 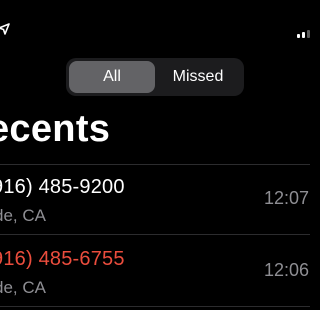 I want to click on call-time: 12:06, so click(x=287, y=270).